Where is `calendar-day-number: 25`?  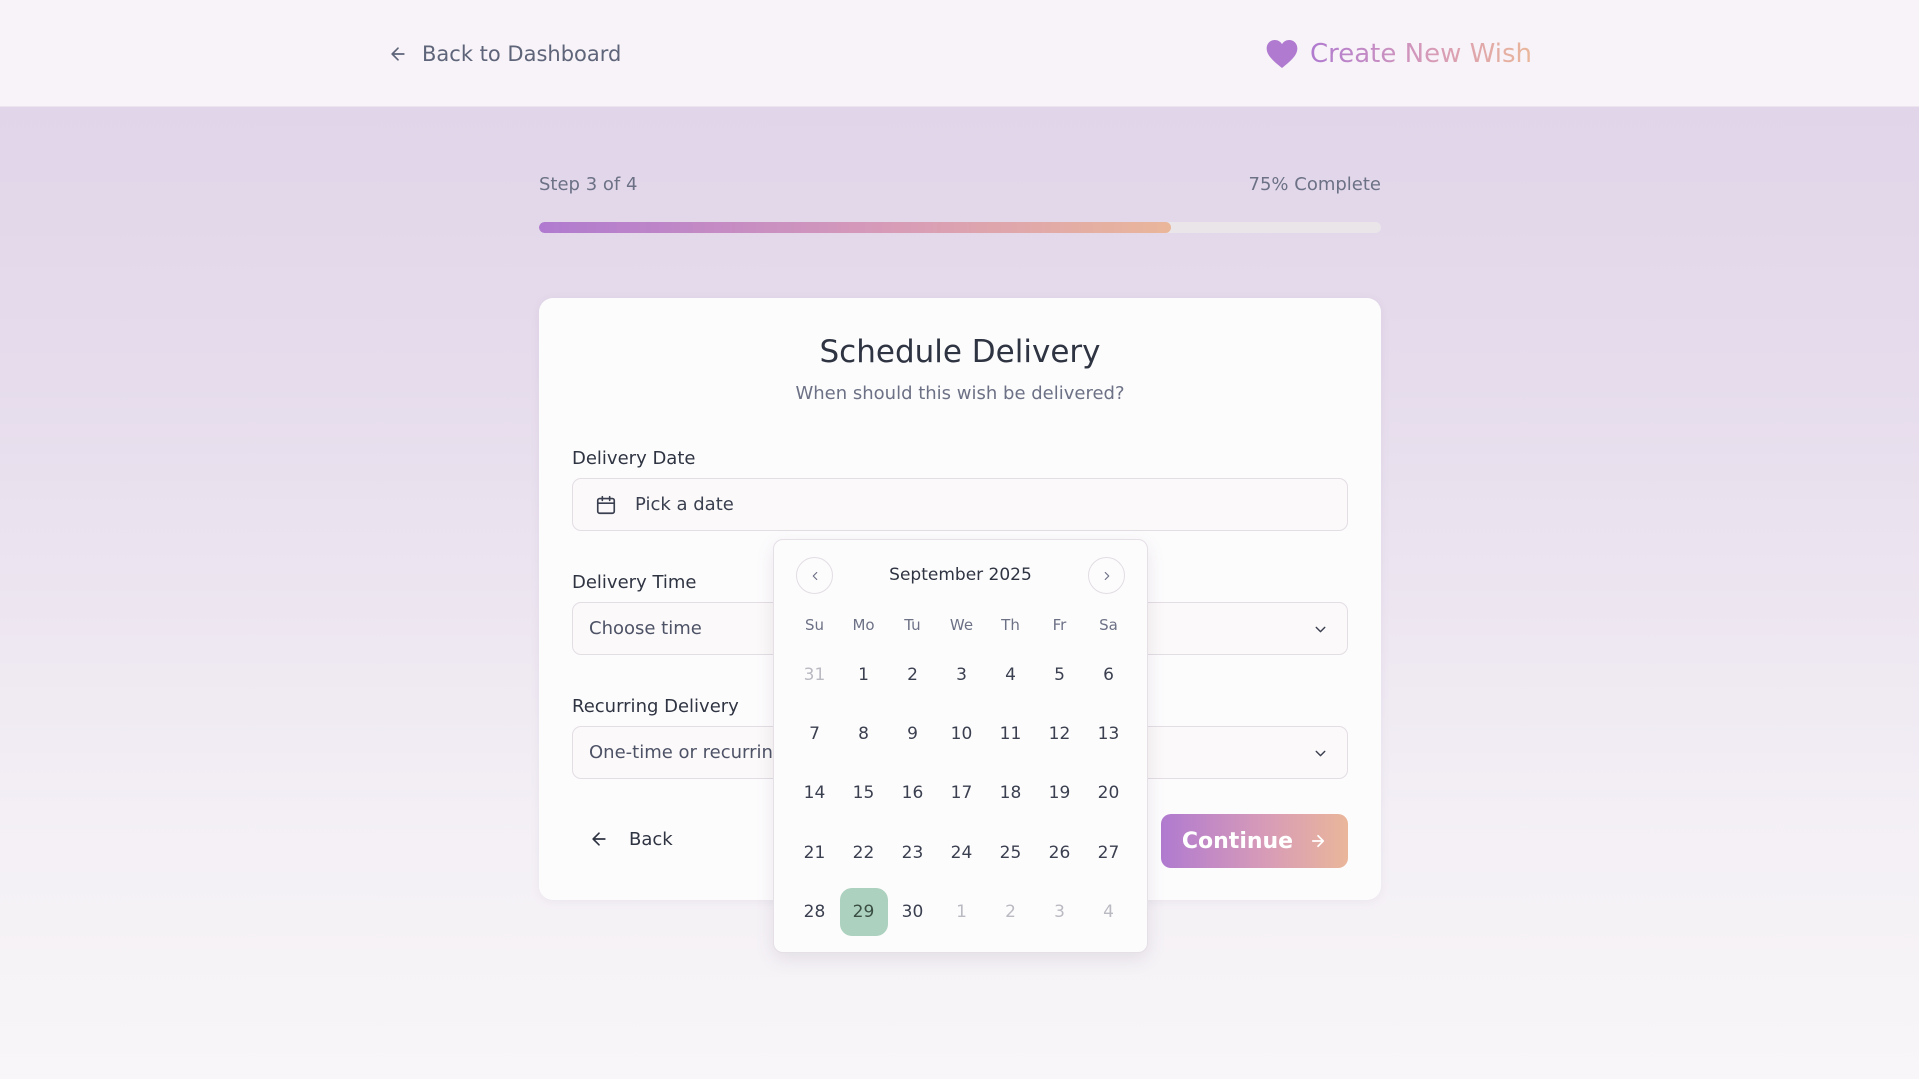
calendar-day-number: 25 is located at coordinates (1010, 852).